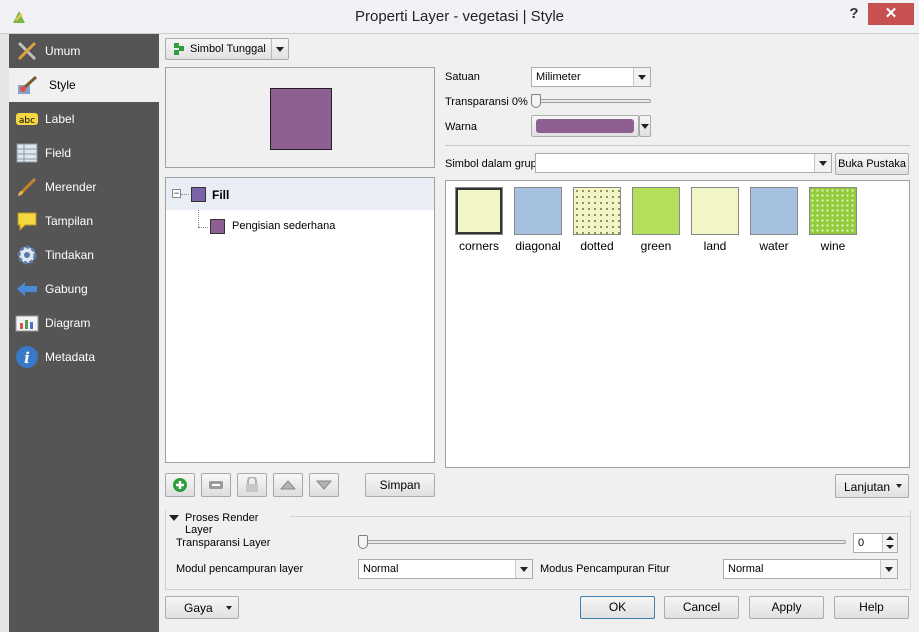 Image resolution: width=919 pixels, height=632 pixels. Describe the element at coordinates (84, 51) in the screenshot. I see `sidebar-item-umum: Umum` at that location.